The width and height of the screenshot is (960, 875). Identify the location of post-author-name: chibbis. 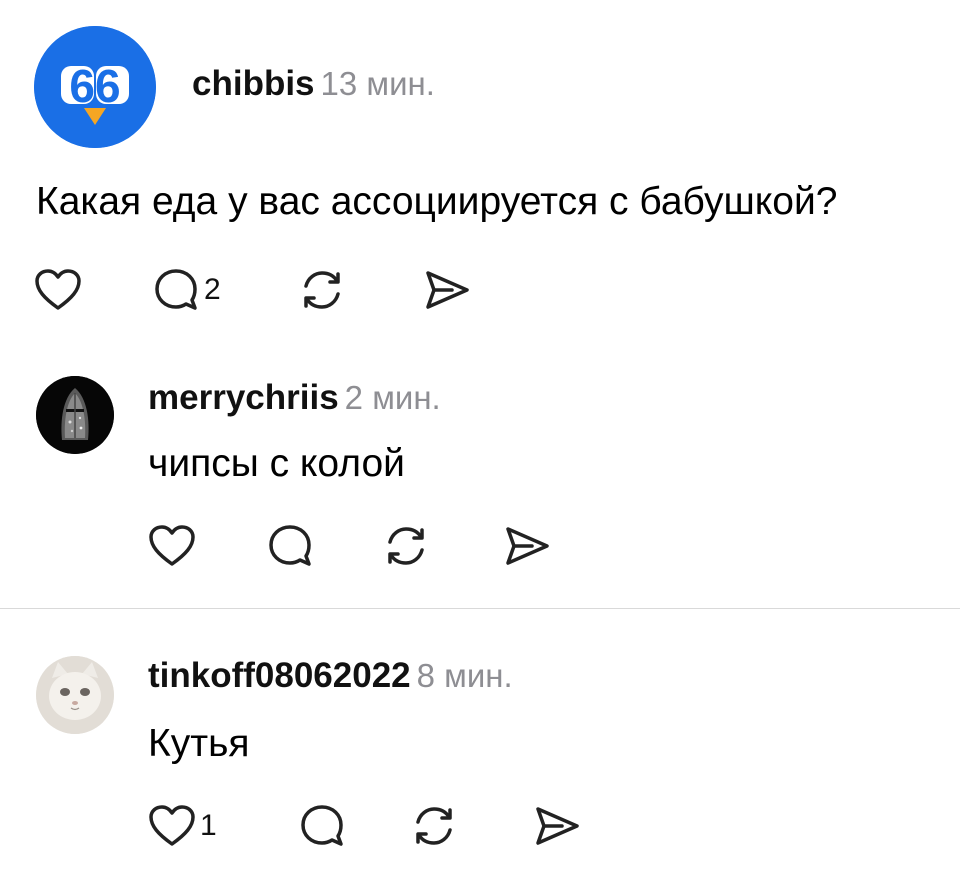
(253, 83).